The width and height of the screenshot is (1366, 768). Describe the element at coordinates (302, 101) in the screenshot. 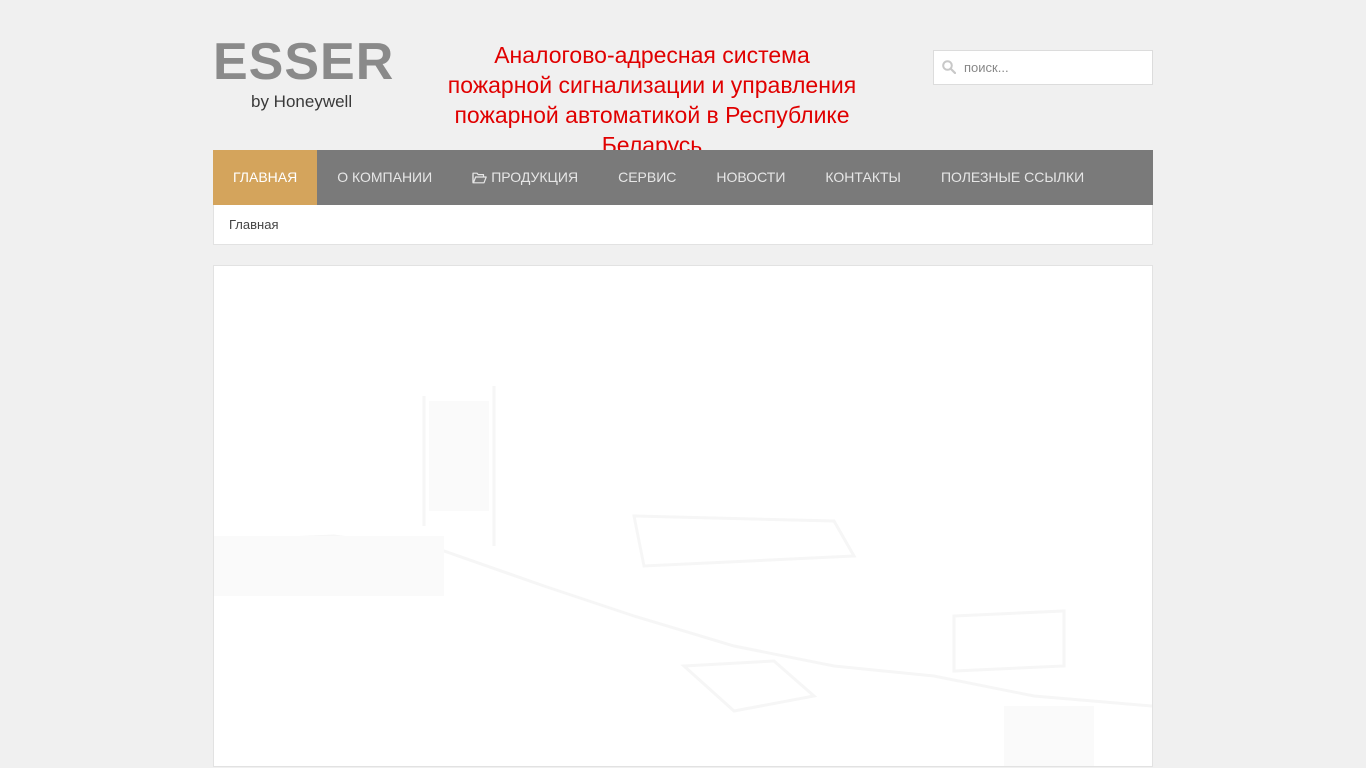

I see `logo-subtitle: by Honeywell` at that location.